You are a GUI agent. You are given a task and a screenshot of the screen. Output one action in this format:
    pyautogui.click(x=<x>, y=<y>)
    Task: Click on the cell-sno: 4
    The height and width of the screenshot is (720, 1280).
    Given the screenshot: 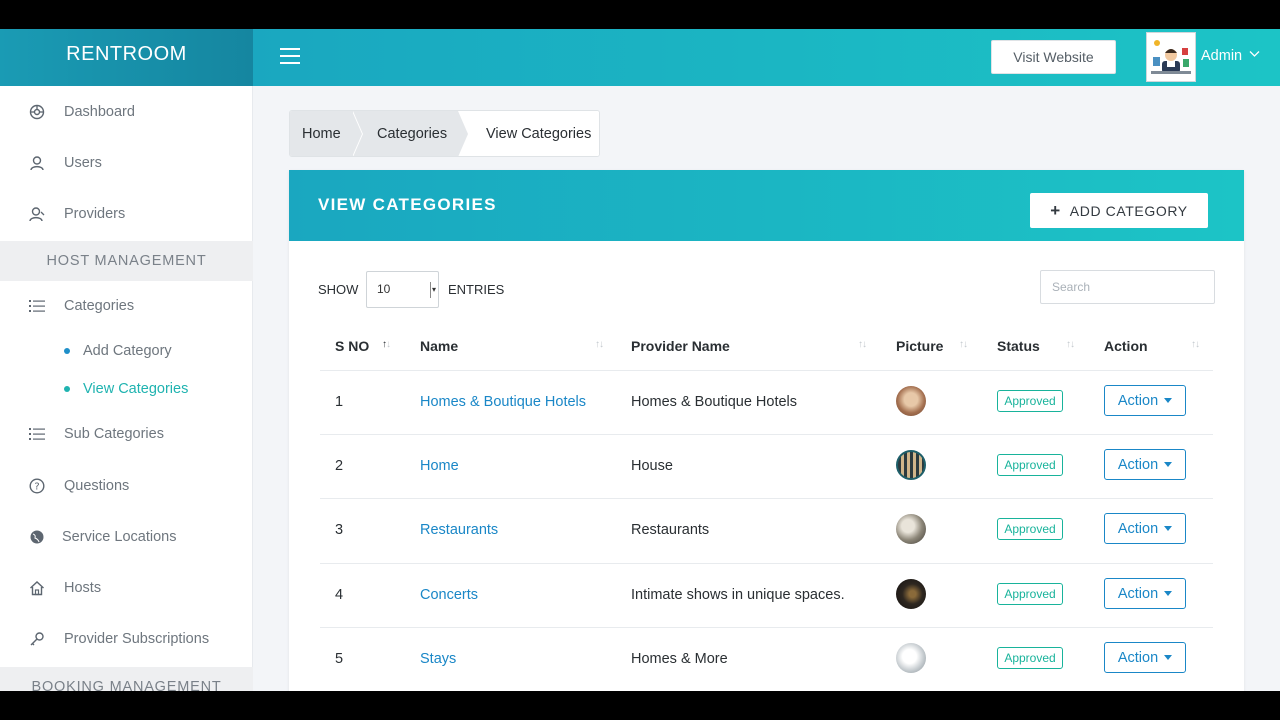 What is the action you would take?
    pyautogui.click(x=339, y=595)
    